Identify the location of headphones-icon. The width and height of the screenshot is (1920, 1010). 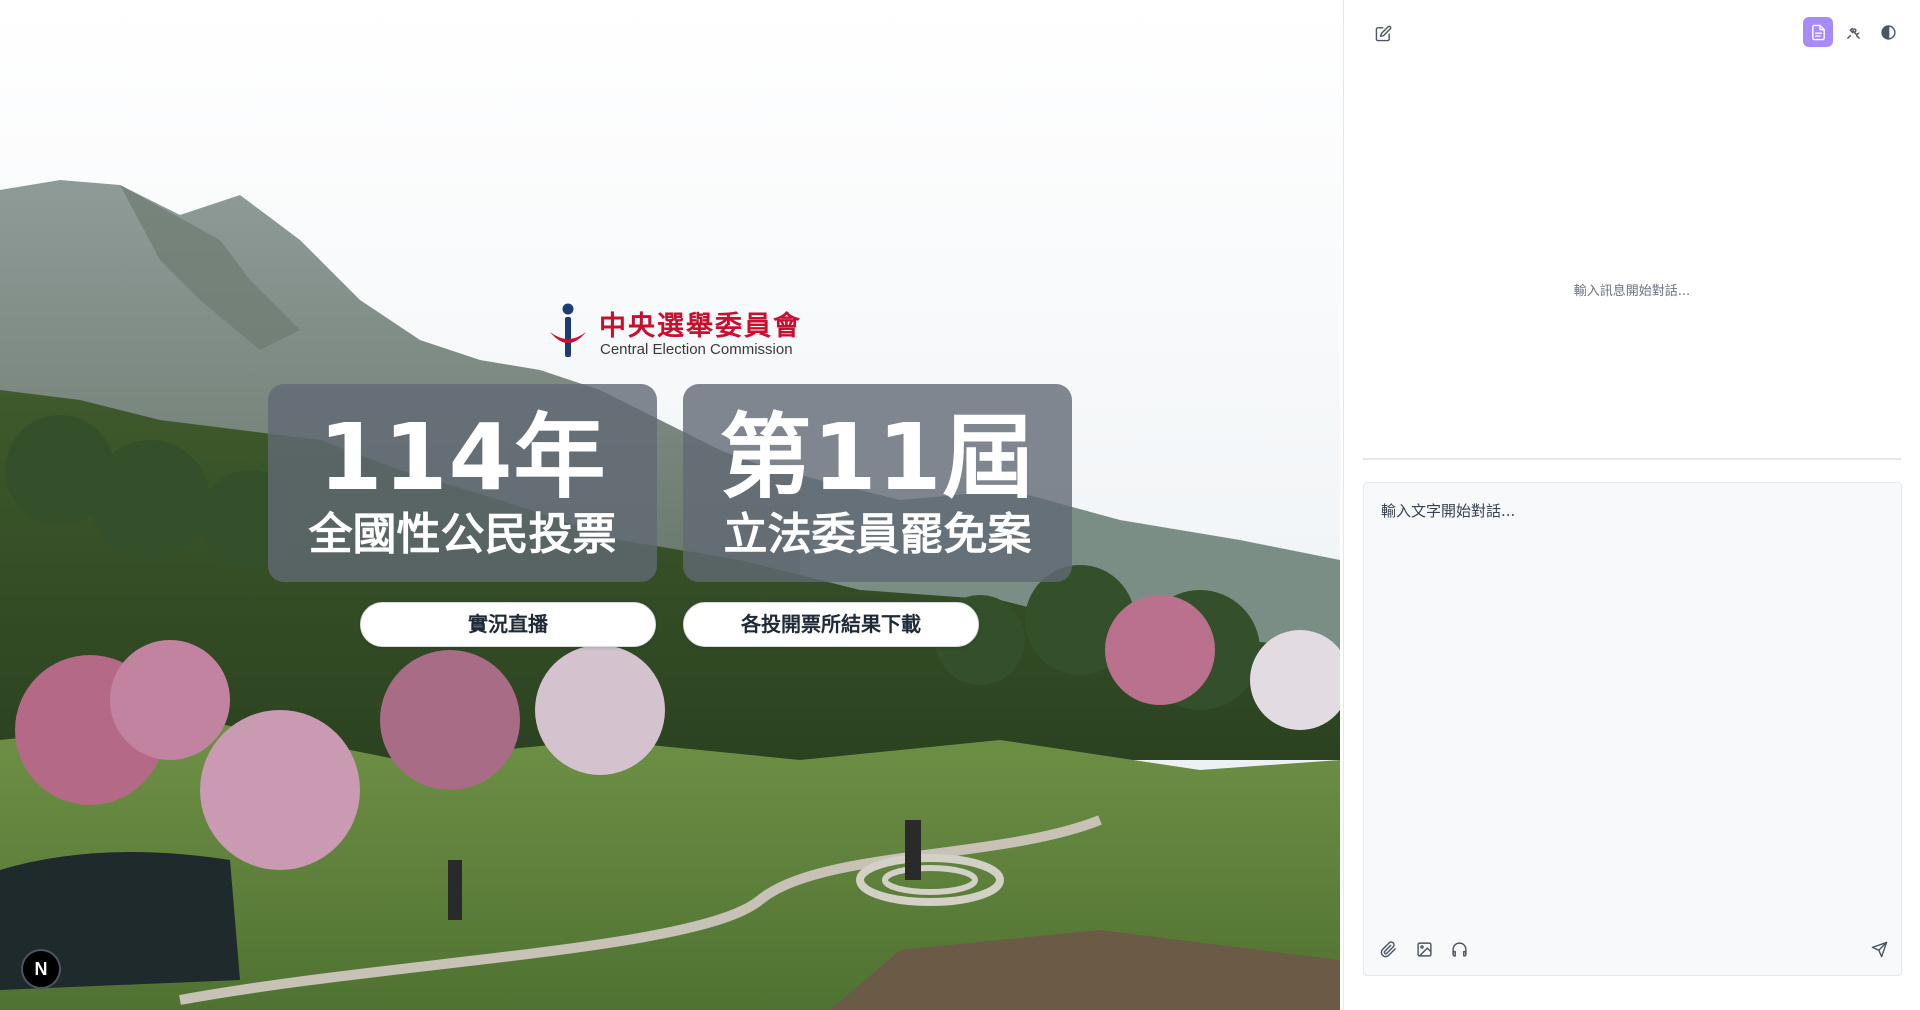
(1459, 949).